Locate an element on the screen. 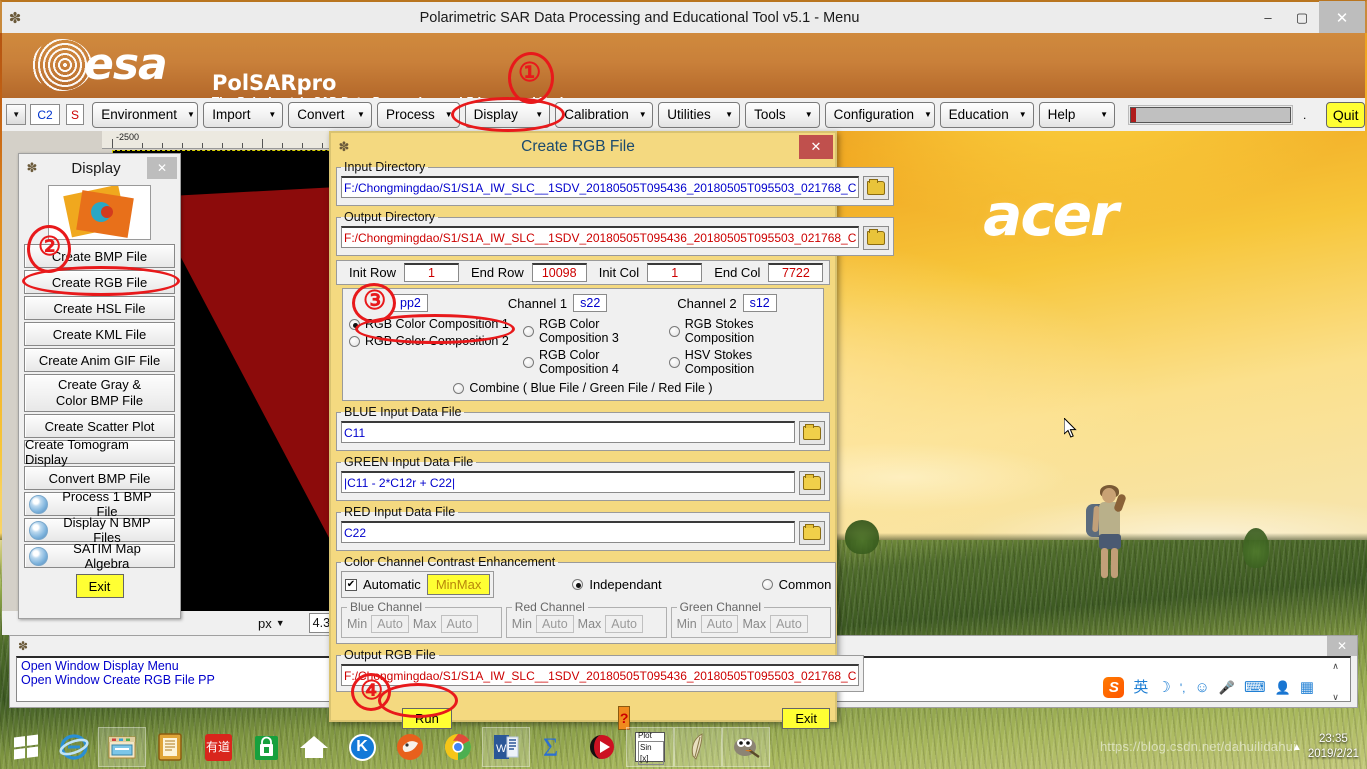  feather-icon: ✽ is located at coordinates (23, 646).